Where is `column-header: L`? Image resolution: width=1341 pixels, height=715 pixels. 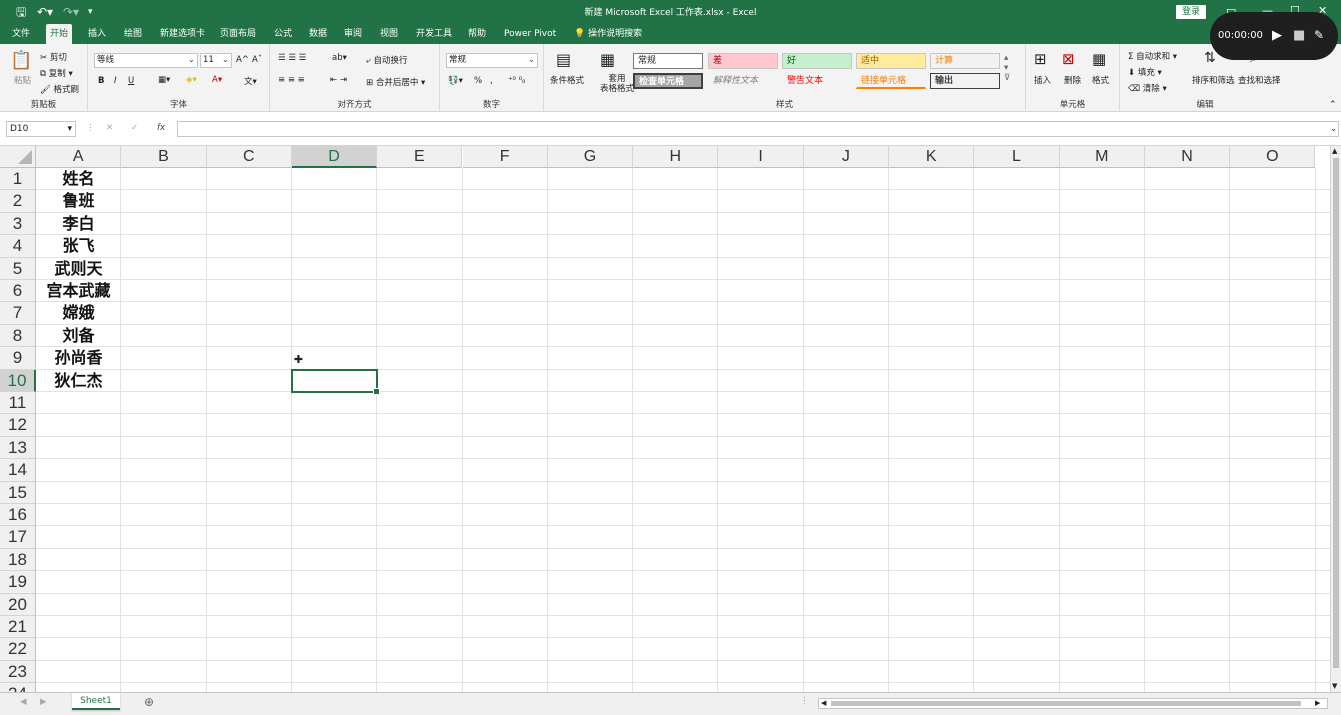 column-header: L is located at coordinates (1017, 157).